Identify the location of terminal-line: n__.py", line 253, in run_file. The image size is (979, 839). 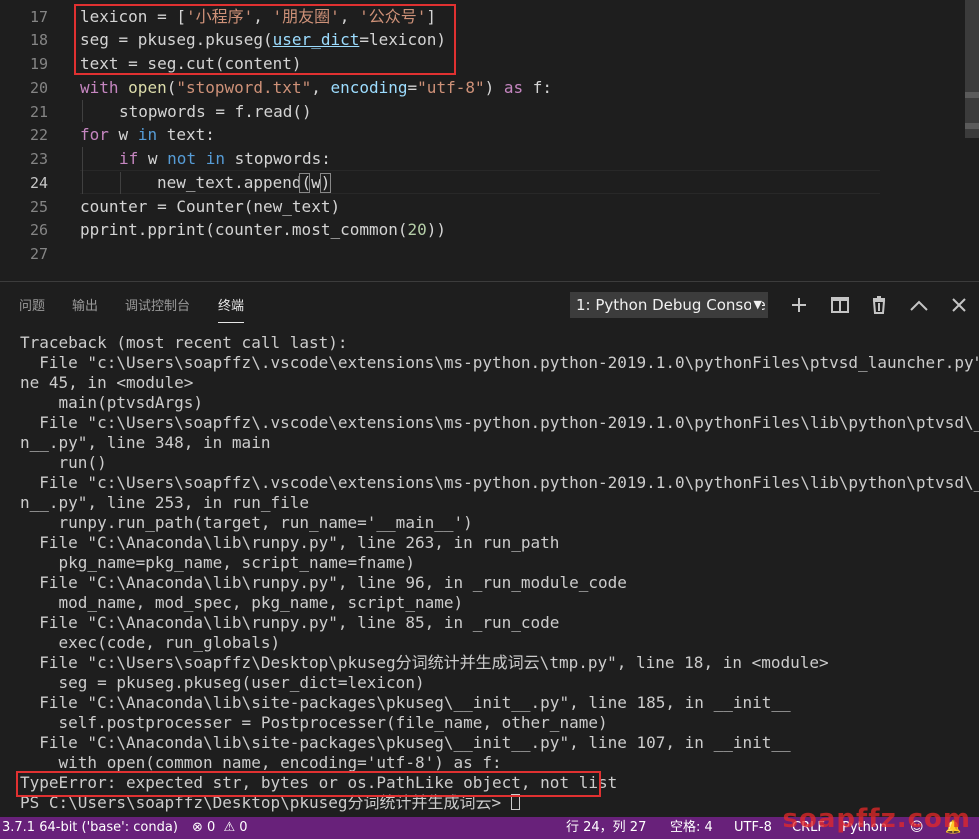
(164, 502).